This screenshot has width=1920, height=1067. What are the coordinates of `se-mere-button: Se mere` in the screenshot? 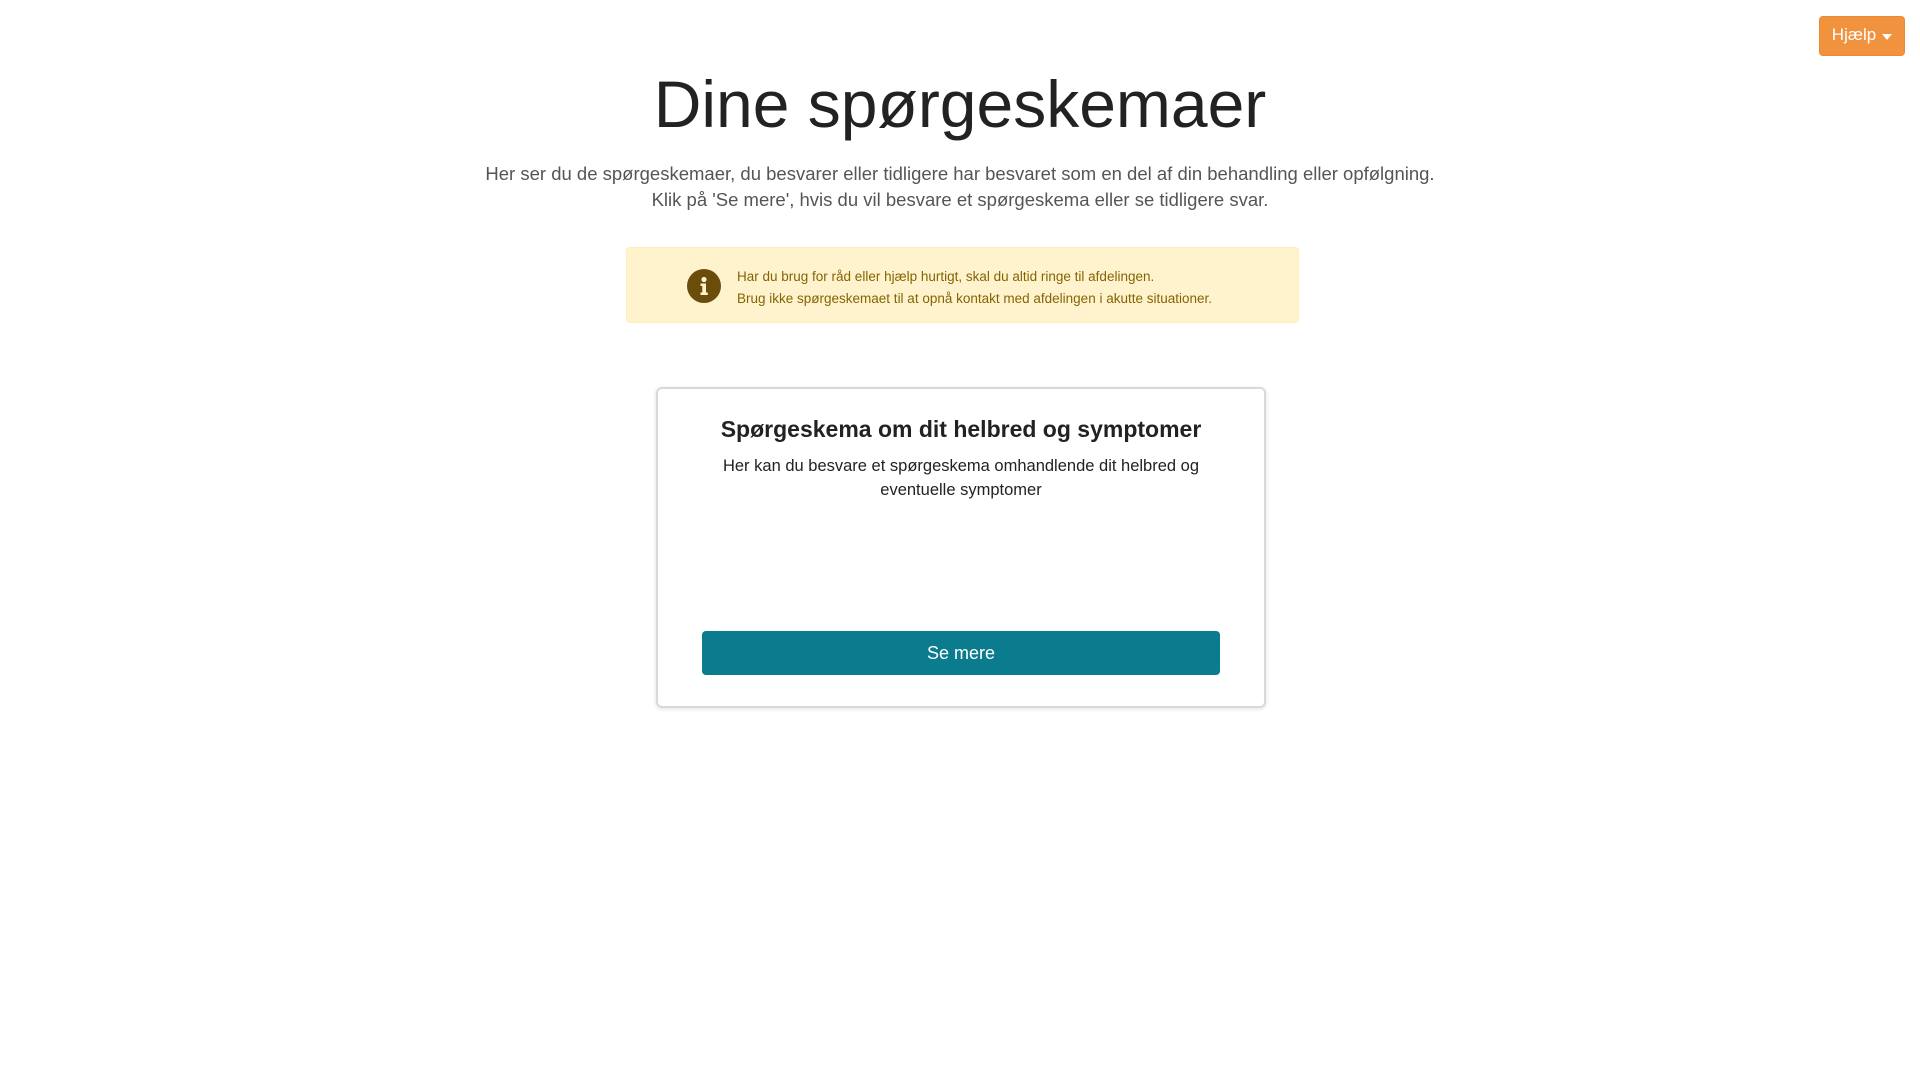 It's located at (961, 653).